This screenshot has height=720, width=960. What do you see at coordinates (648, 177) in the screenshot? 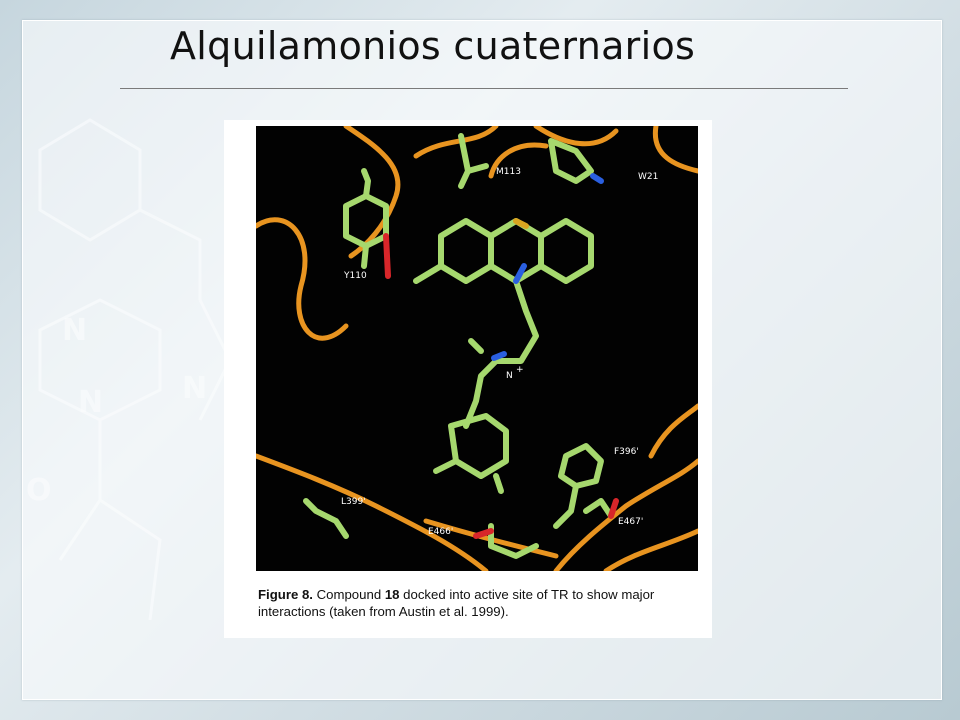
I see `label-w21: W21` at bounding box center [648, 177].